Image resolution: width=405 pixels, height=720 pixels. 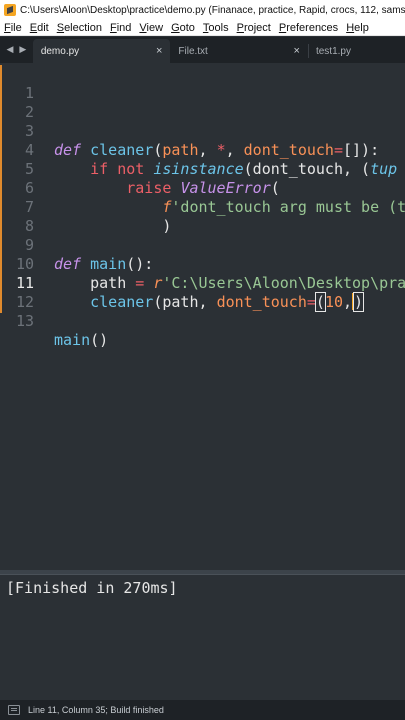 I want to click on menu-goto: Goto, so click(x=183, y=28).